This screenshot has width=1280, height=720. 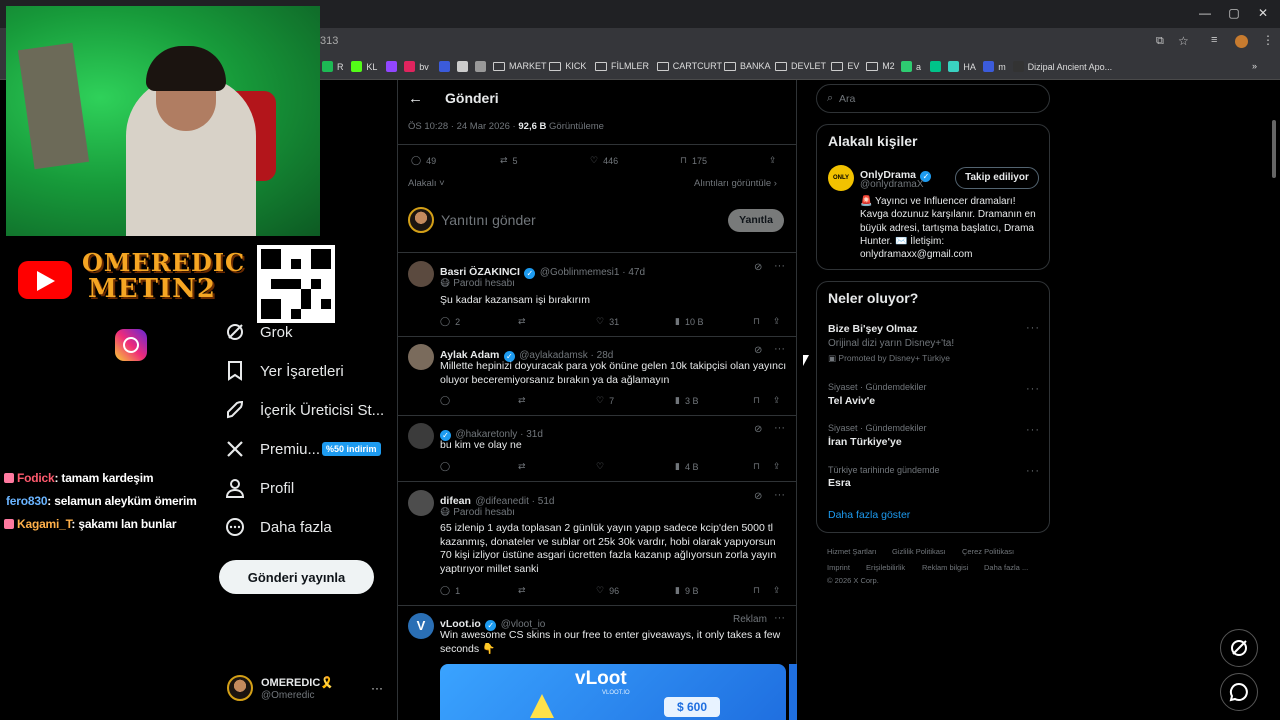 I want to click on show-more-link: Daha fazla göster, so click(x=869, y=515).